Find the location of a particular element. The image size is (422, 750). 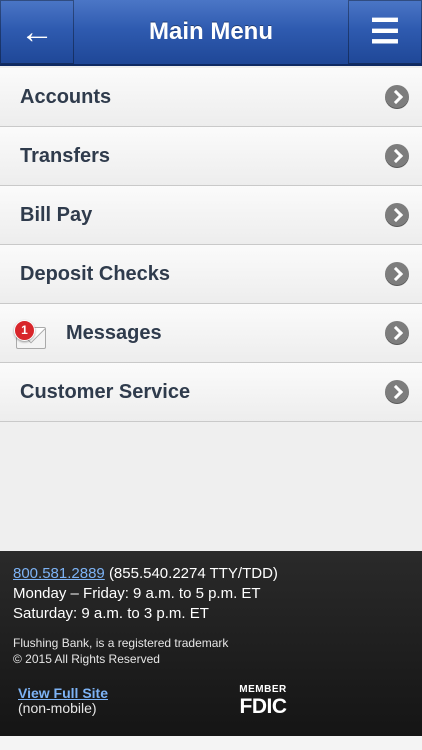

fdic-logo: MEMBER FDIC is located at coordinates (263, 703).